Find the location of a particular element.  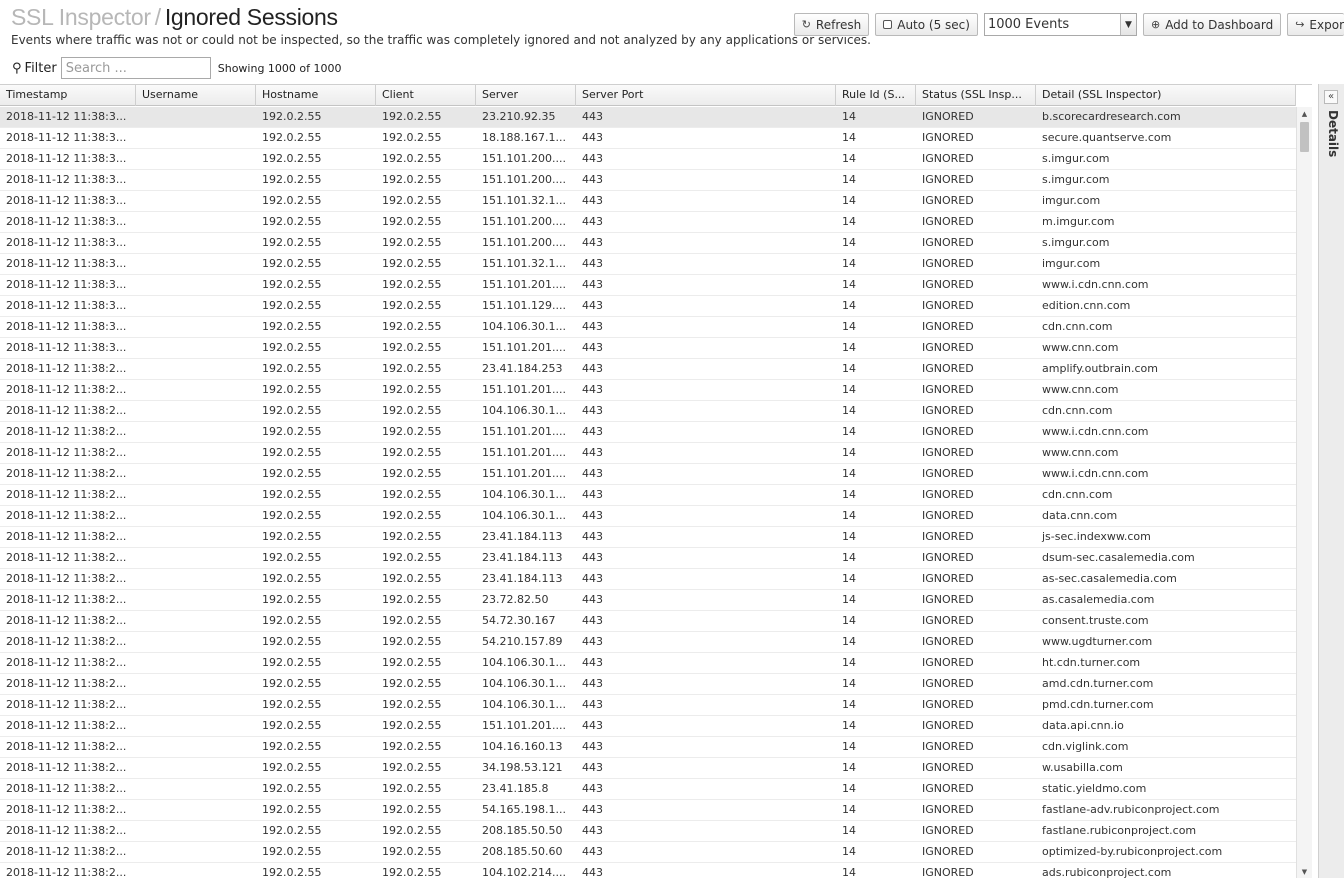

column-header-server-port: Server Port is located at coordinates (706, 95).